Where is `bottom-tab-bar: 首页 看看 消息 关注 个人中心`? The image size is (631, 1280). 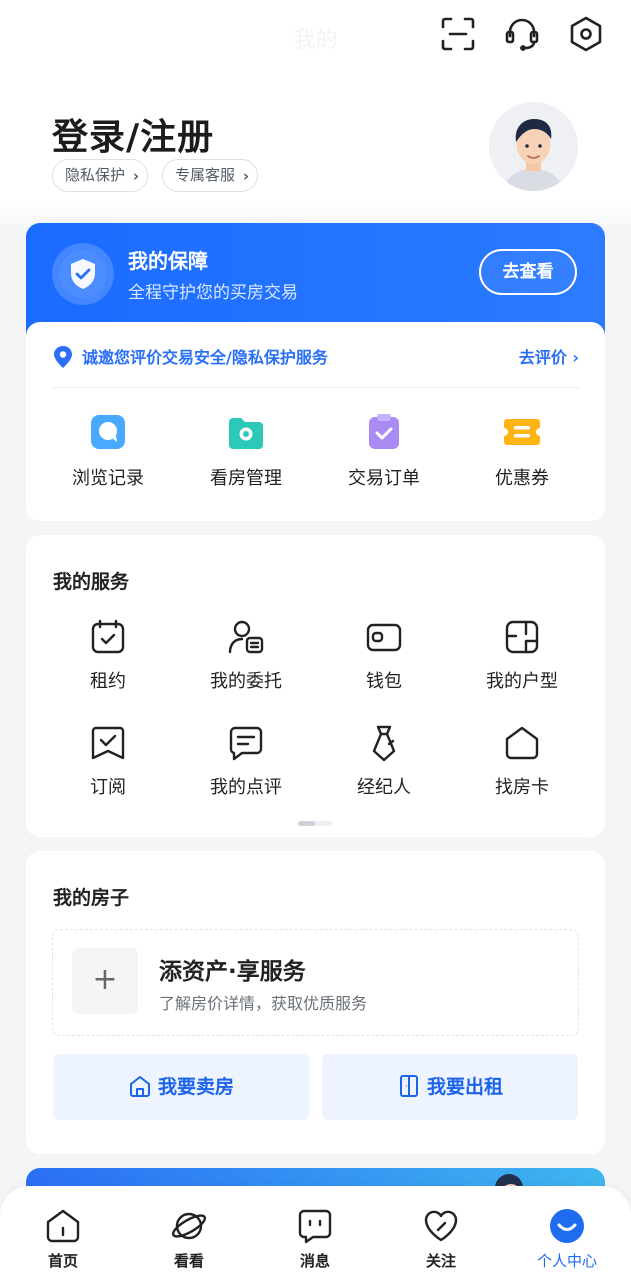
bottom-tab-bar: 首页 看看 消息 关注 个人中心 is located at coordinates (315, 1233).